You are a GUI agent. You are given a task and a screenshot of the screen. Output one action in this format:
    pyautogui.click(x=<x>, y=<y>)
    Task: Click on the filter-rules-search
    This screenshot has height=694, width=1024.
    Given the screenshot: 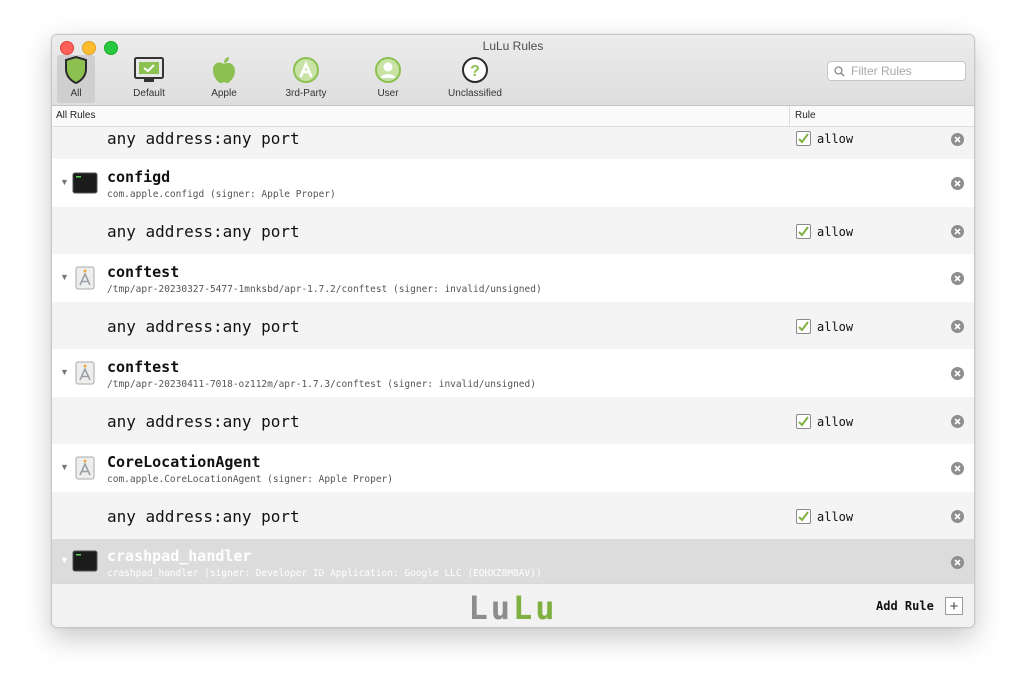 What is the action you would take?
    pyautogui.click(x=896, y=71)
    